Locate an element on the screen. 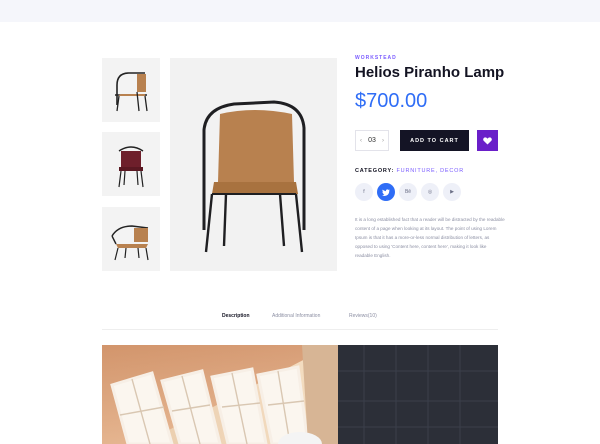 This screenshot has height=444, width=600. tab-reviews: Reviews(10) is located at coordinates (363, 316).